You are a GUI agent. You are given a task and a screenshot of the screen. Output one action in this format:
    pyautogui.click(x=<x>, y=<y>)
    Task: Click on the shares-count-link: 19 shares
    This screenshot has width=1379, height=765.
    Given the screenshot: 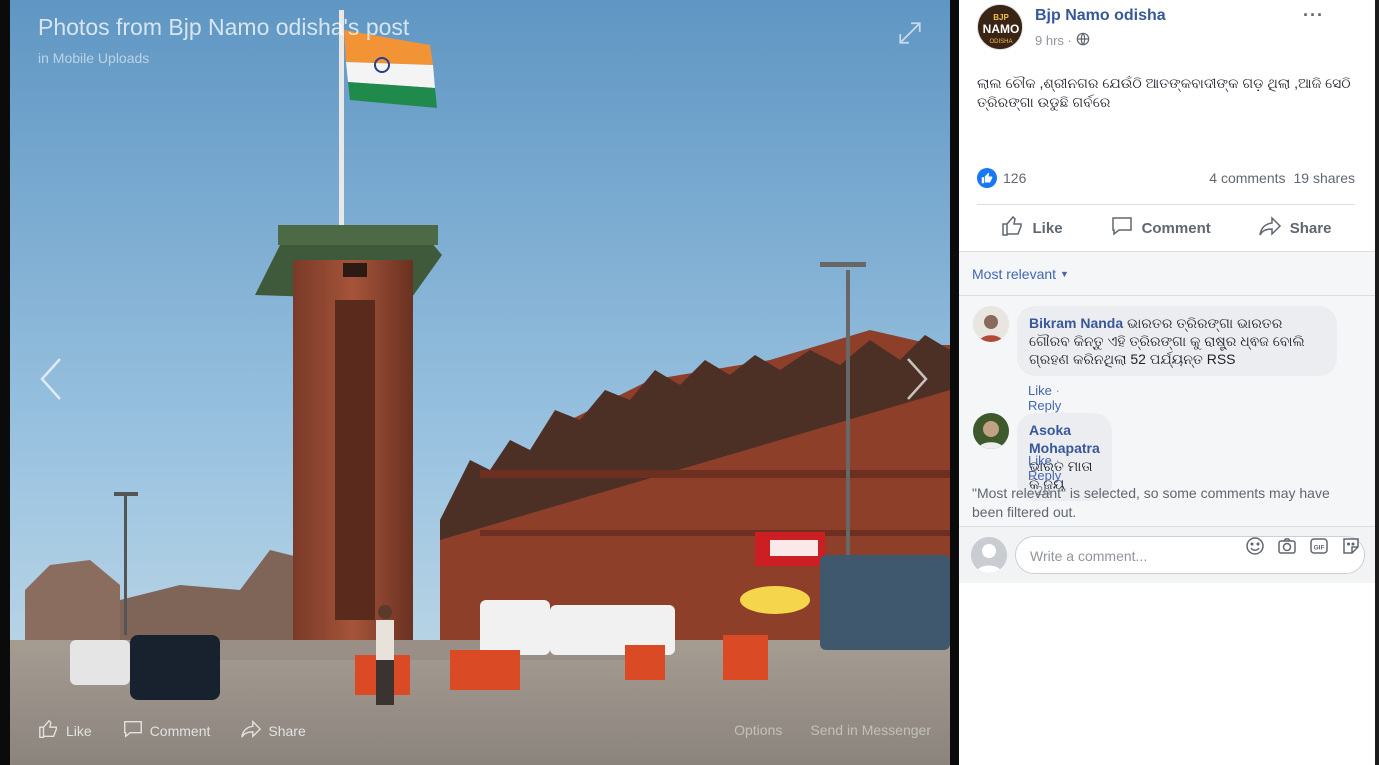 What is the action you would take?
    pyautogui.click(x=1324, y=178)
    